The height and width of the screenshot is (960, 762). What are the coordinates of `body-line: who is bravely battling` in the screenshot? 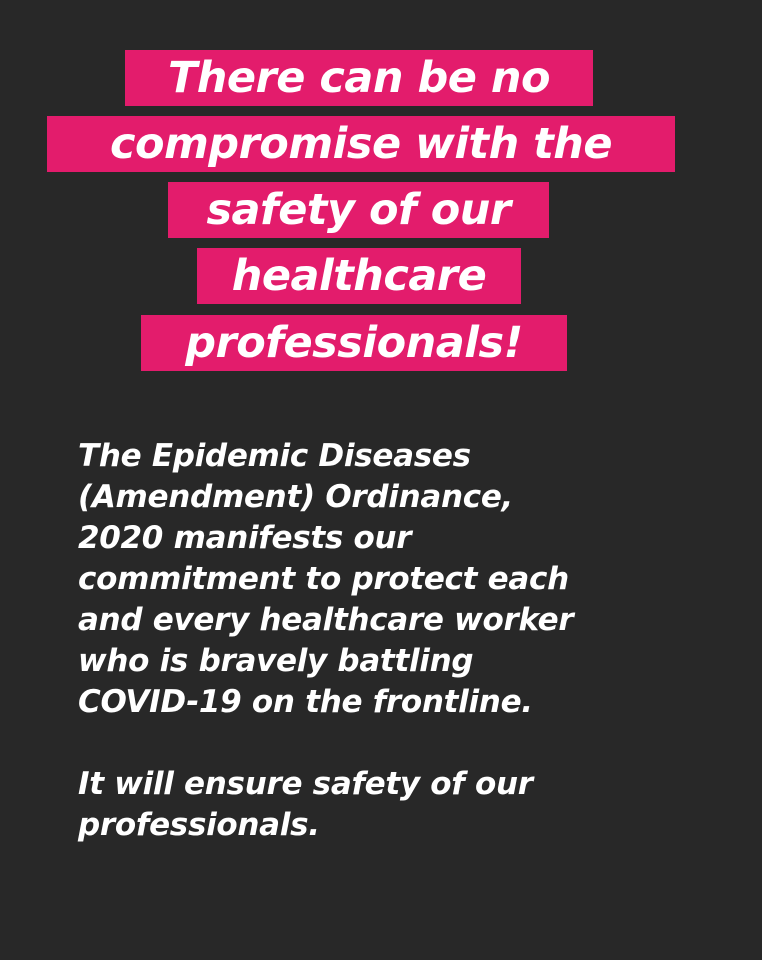 It's located at (276, 661).